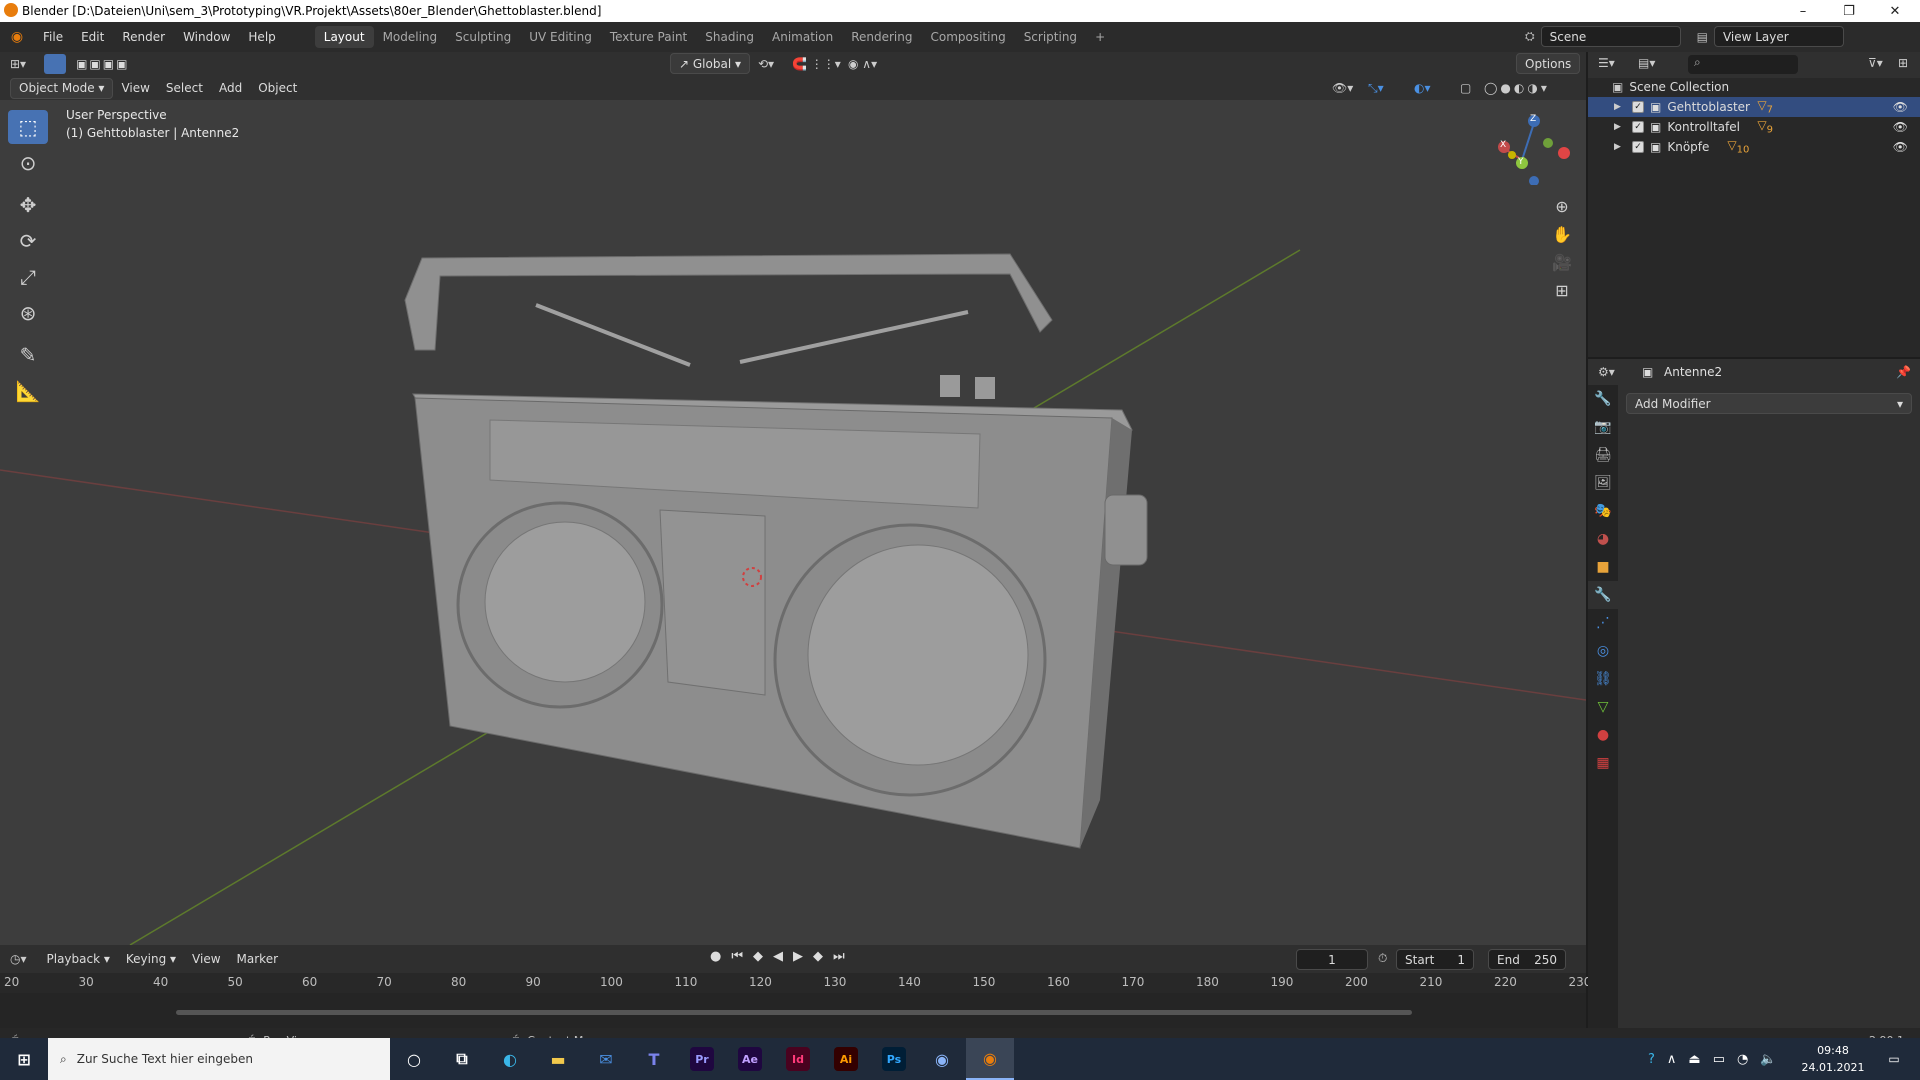  What do you see at coordinates (1603, 427) in the screenshot?
I see `render-tab-icon: 📷` at bounding box center [1603, 427].